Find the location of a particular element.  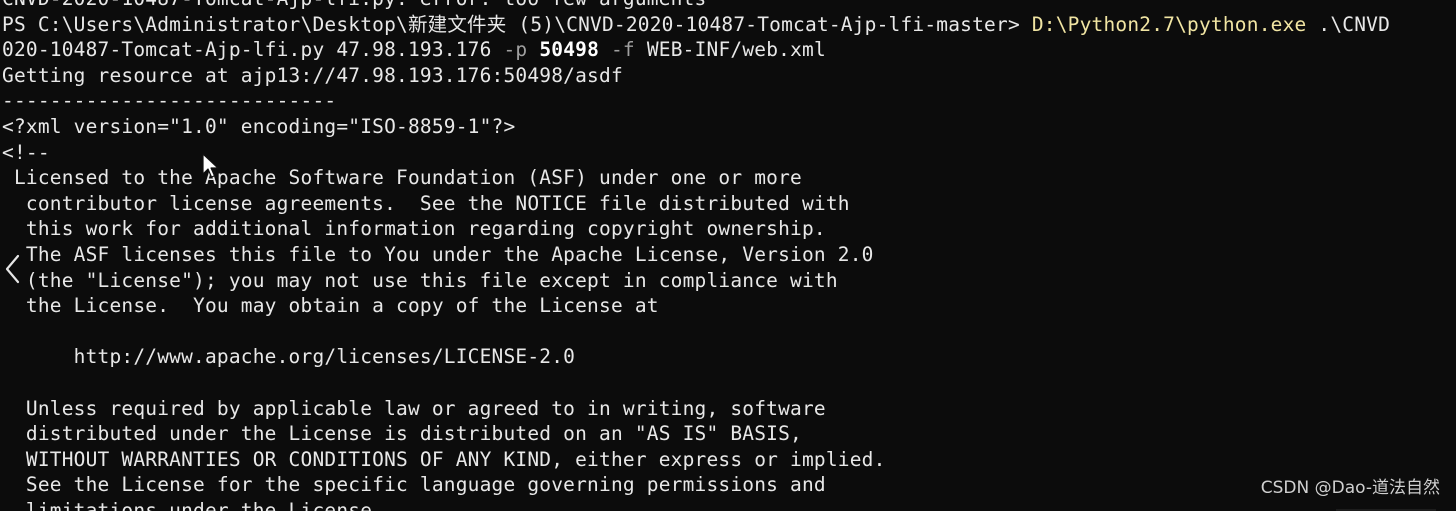

terminal-line: limitations under the License. is located at coordinates (729, 504).